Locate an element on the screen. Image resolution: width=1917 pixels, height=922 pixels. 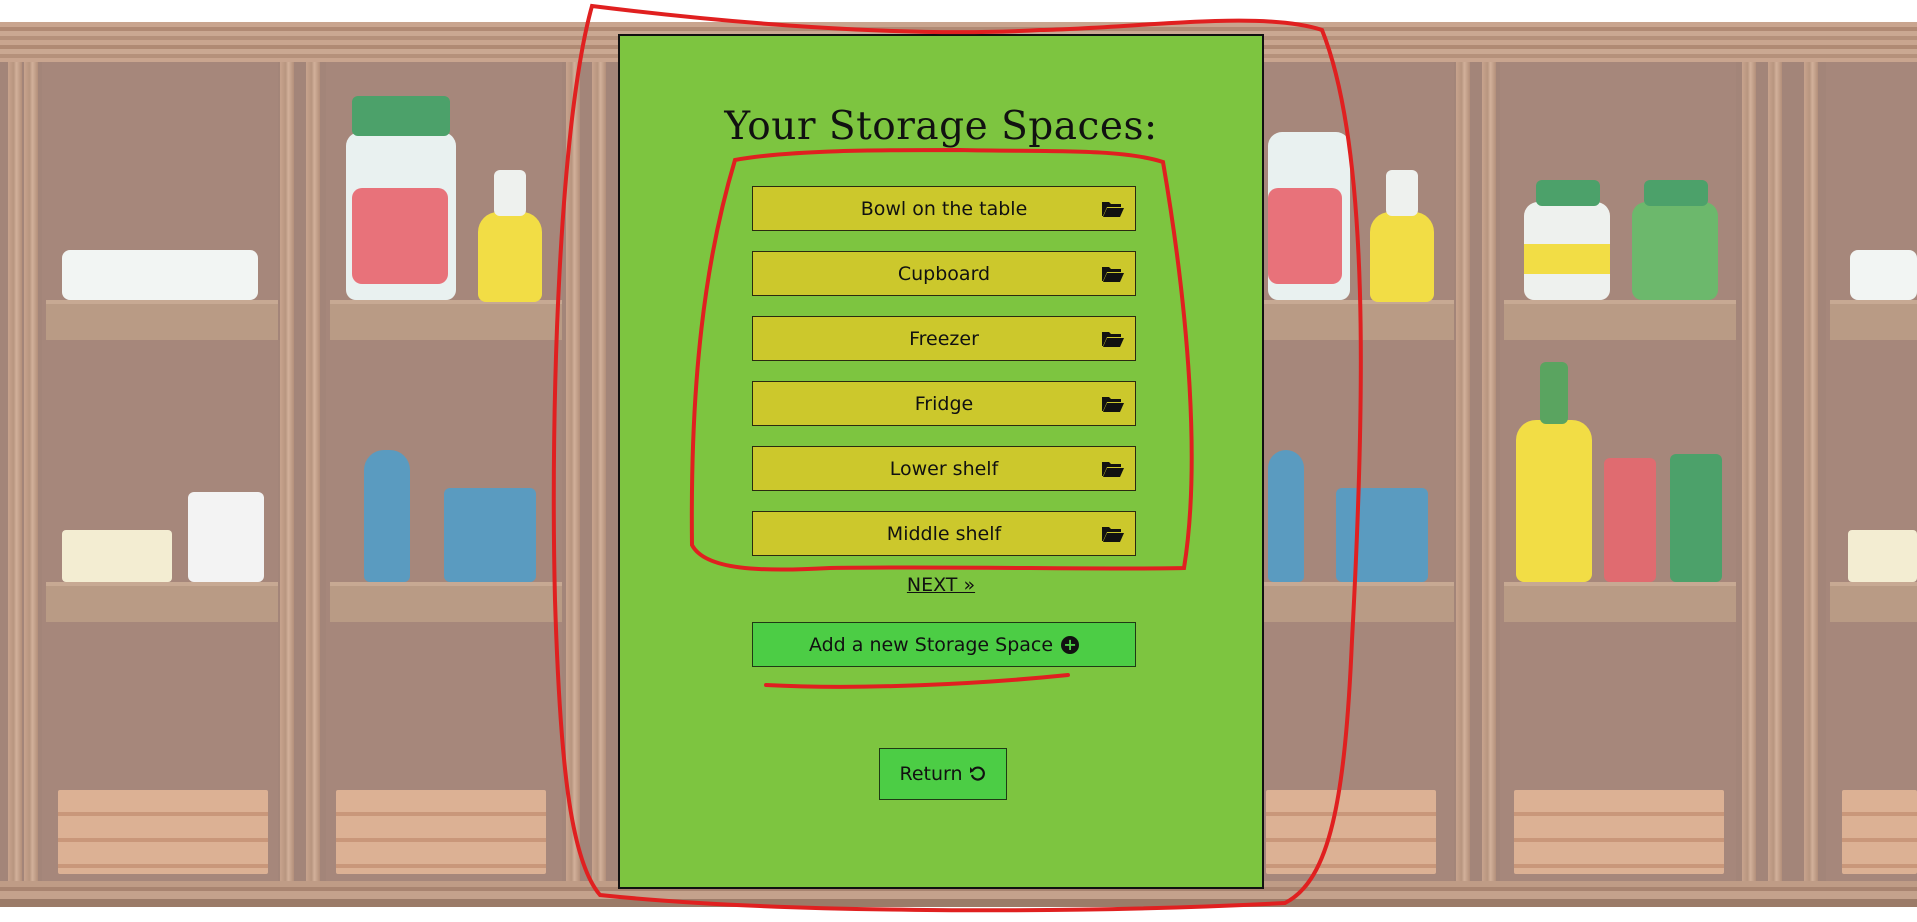
storage-space-button: Lower shelf is located at coordinates (944, 468).